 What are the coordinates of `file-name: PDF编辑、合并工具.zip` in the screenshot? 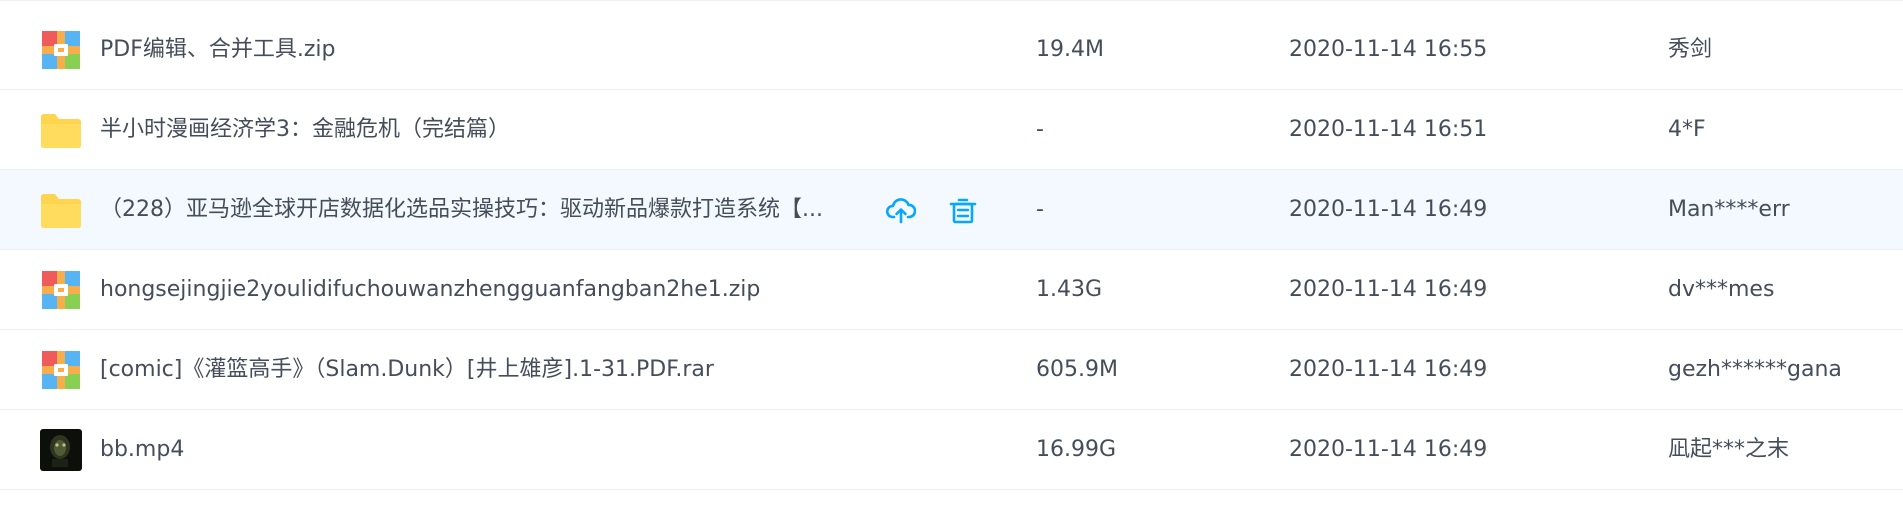 It's located at (217, 50).